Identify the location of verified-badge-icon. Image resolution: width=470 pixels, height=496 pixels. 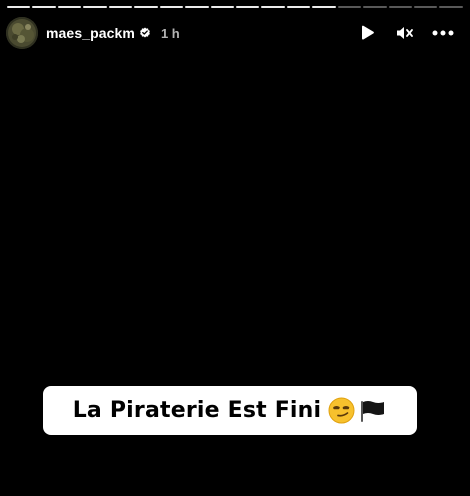
(145, 33).